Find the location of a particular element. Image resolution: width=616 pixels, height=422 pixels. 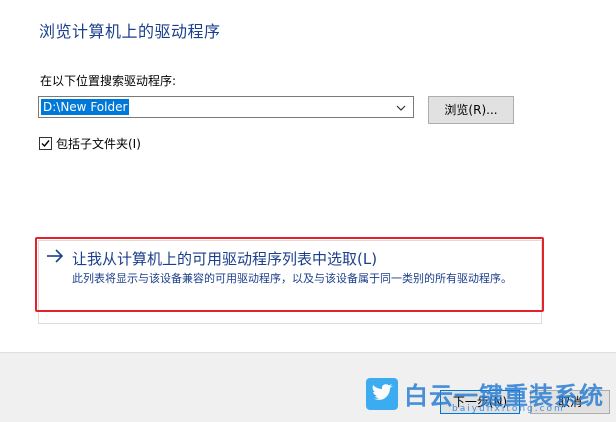

pick-from-list-link: 让我从计算机上的可用驱动程序列表中选取(L) is located at coordinates (224, 258).